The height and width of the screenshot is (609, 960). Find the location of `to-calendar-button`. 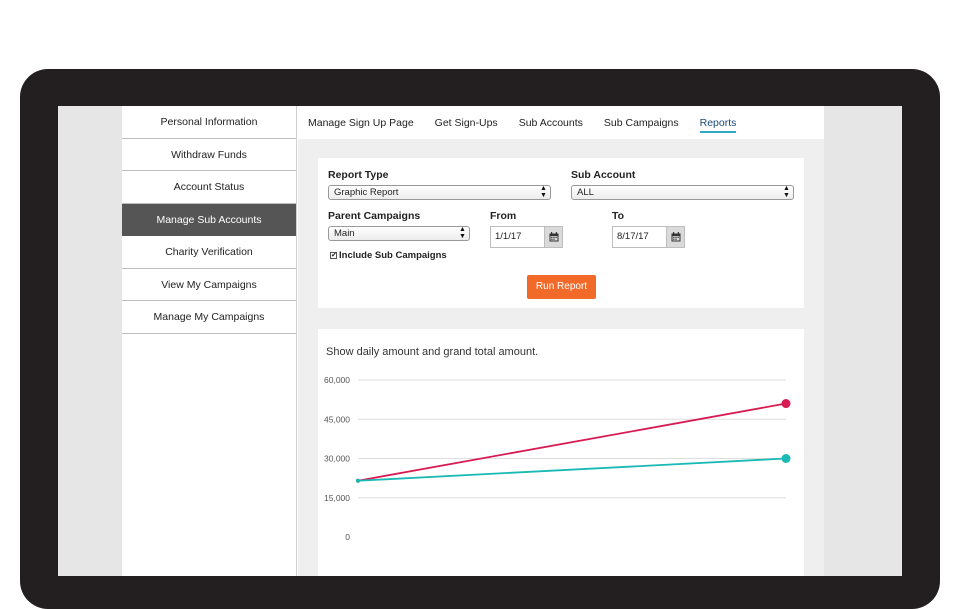

to-calendar-button is located at coordinates (675, 237).